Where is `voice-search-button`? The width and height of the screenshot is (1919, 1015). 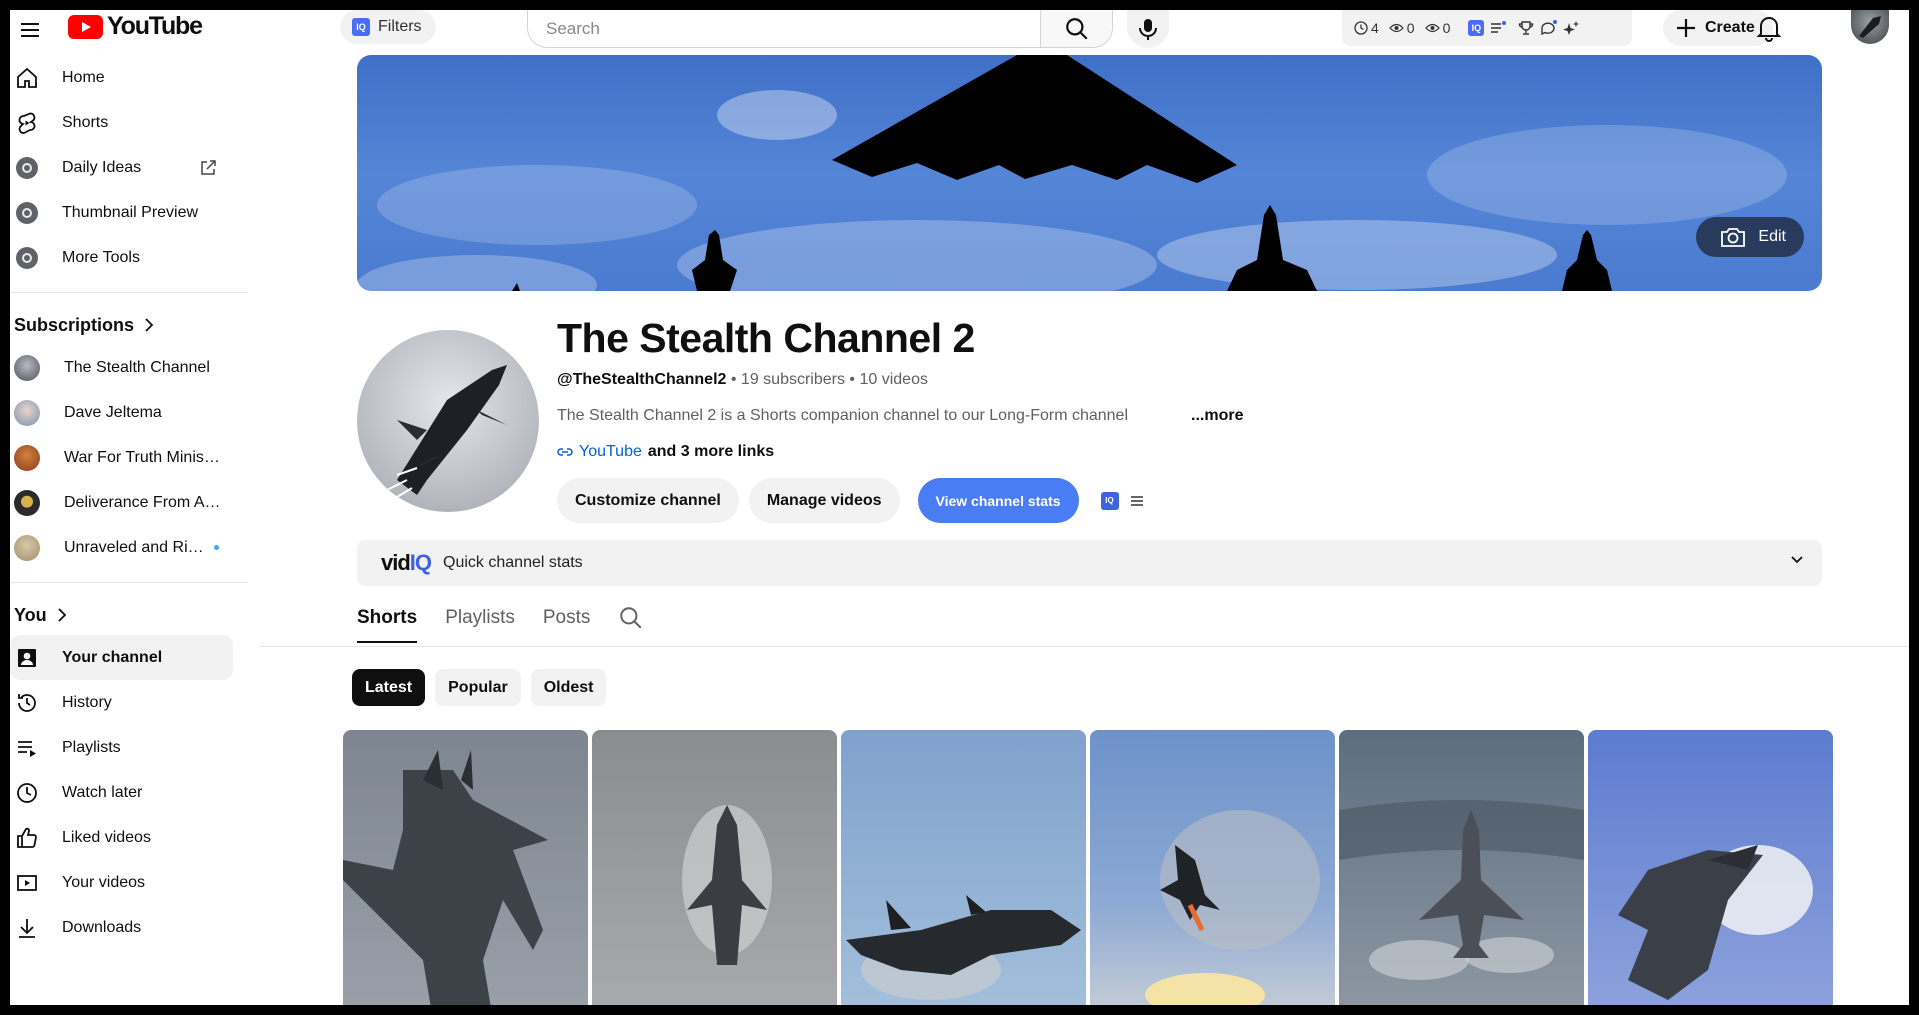
voice-search-button is located at coordinates (1148, 29).